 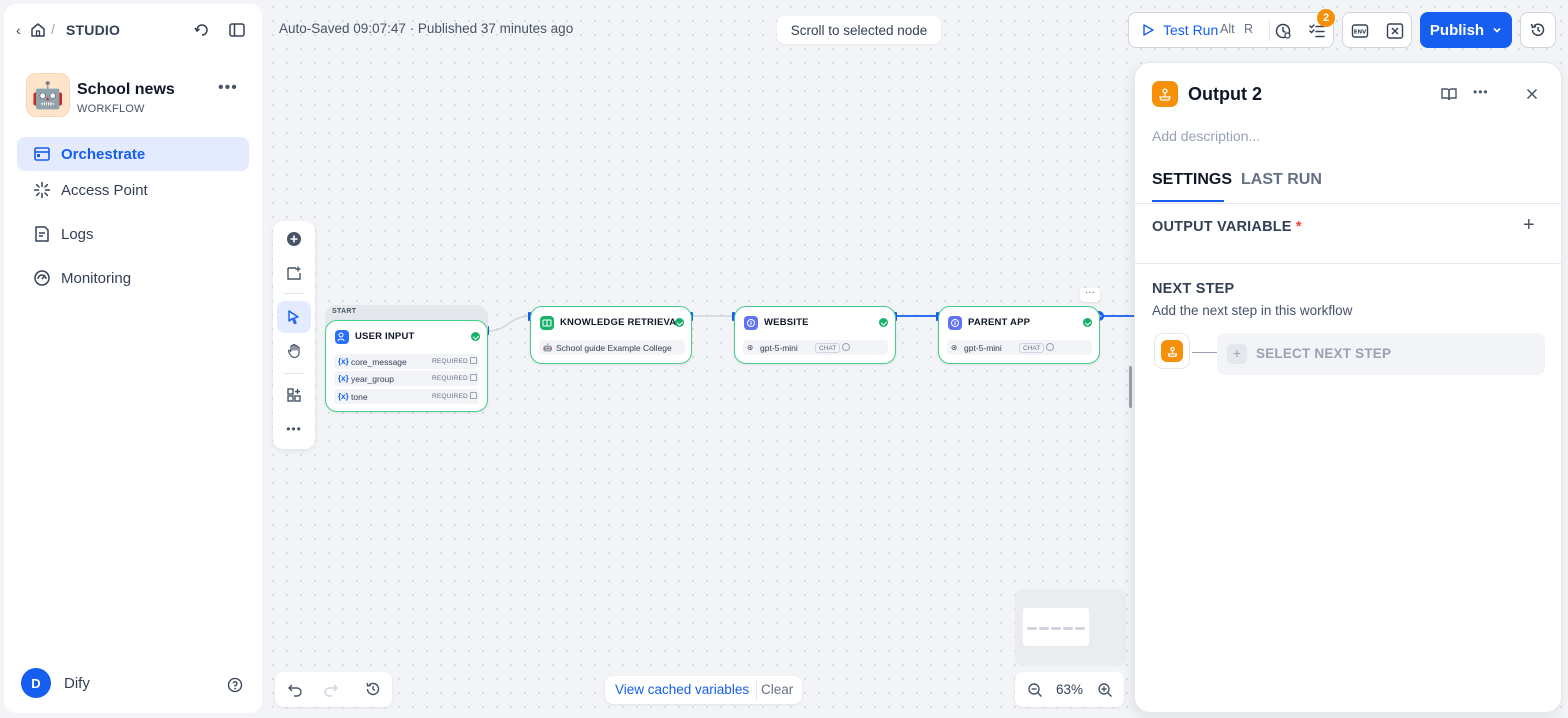 What do you see at coordinates (1148, 30) in the screenshot?
I see `play-icon` at bounding box center [1148, 30].